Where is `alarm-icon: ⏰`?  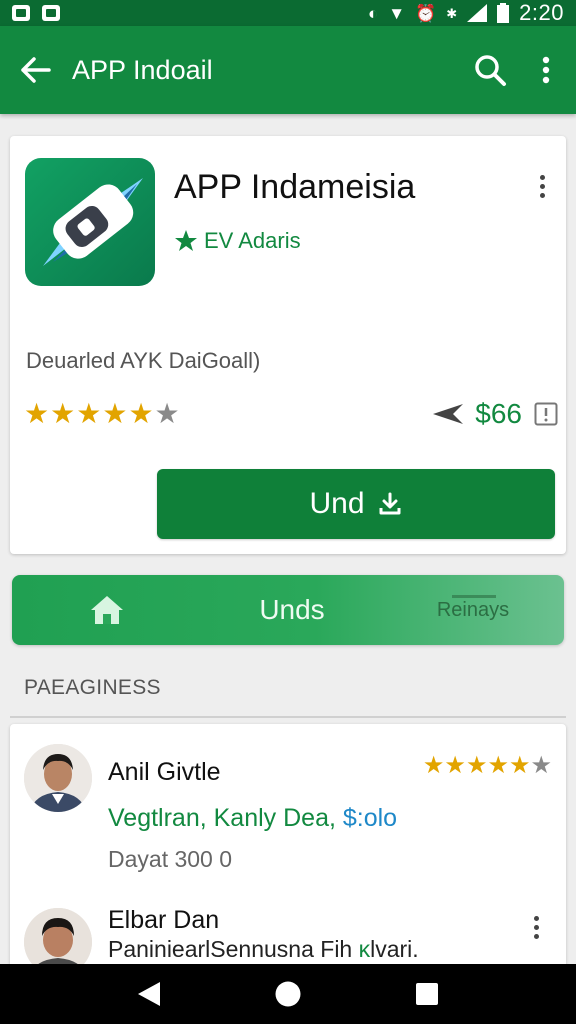 alarm-icon: ⏰ is located at coordinates (426, 13).